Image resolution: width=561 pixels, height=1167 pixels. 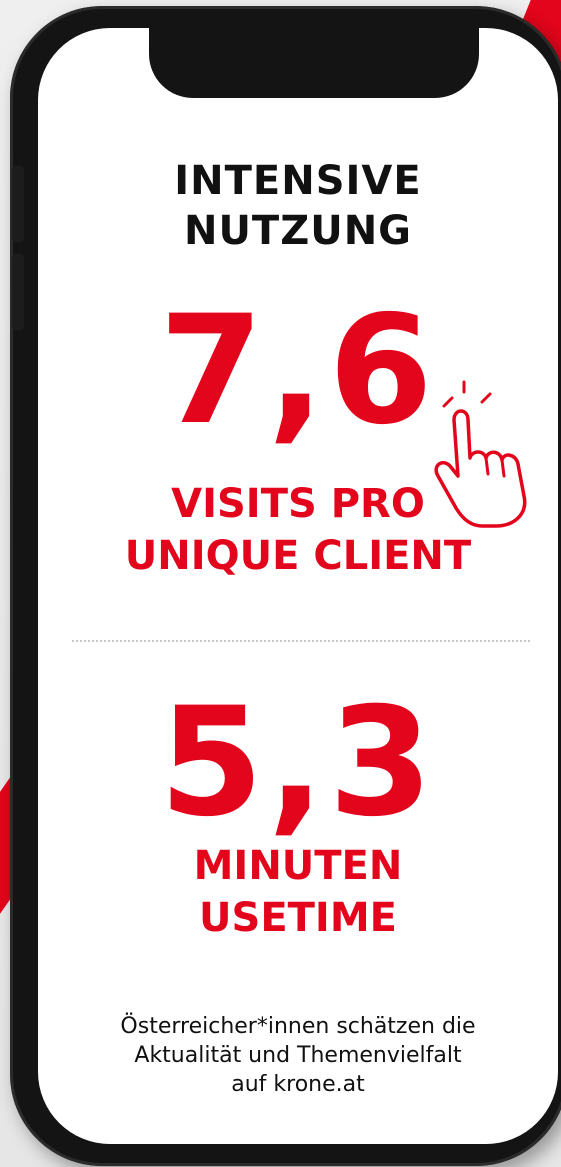 I want to click on headline: INTENSIVE NUTZUNG, so click(x=298, y=206).